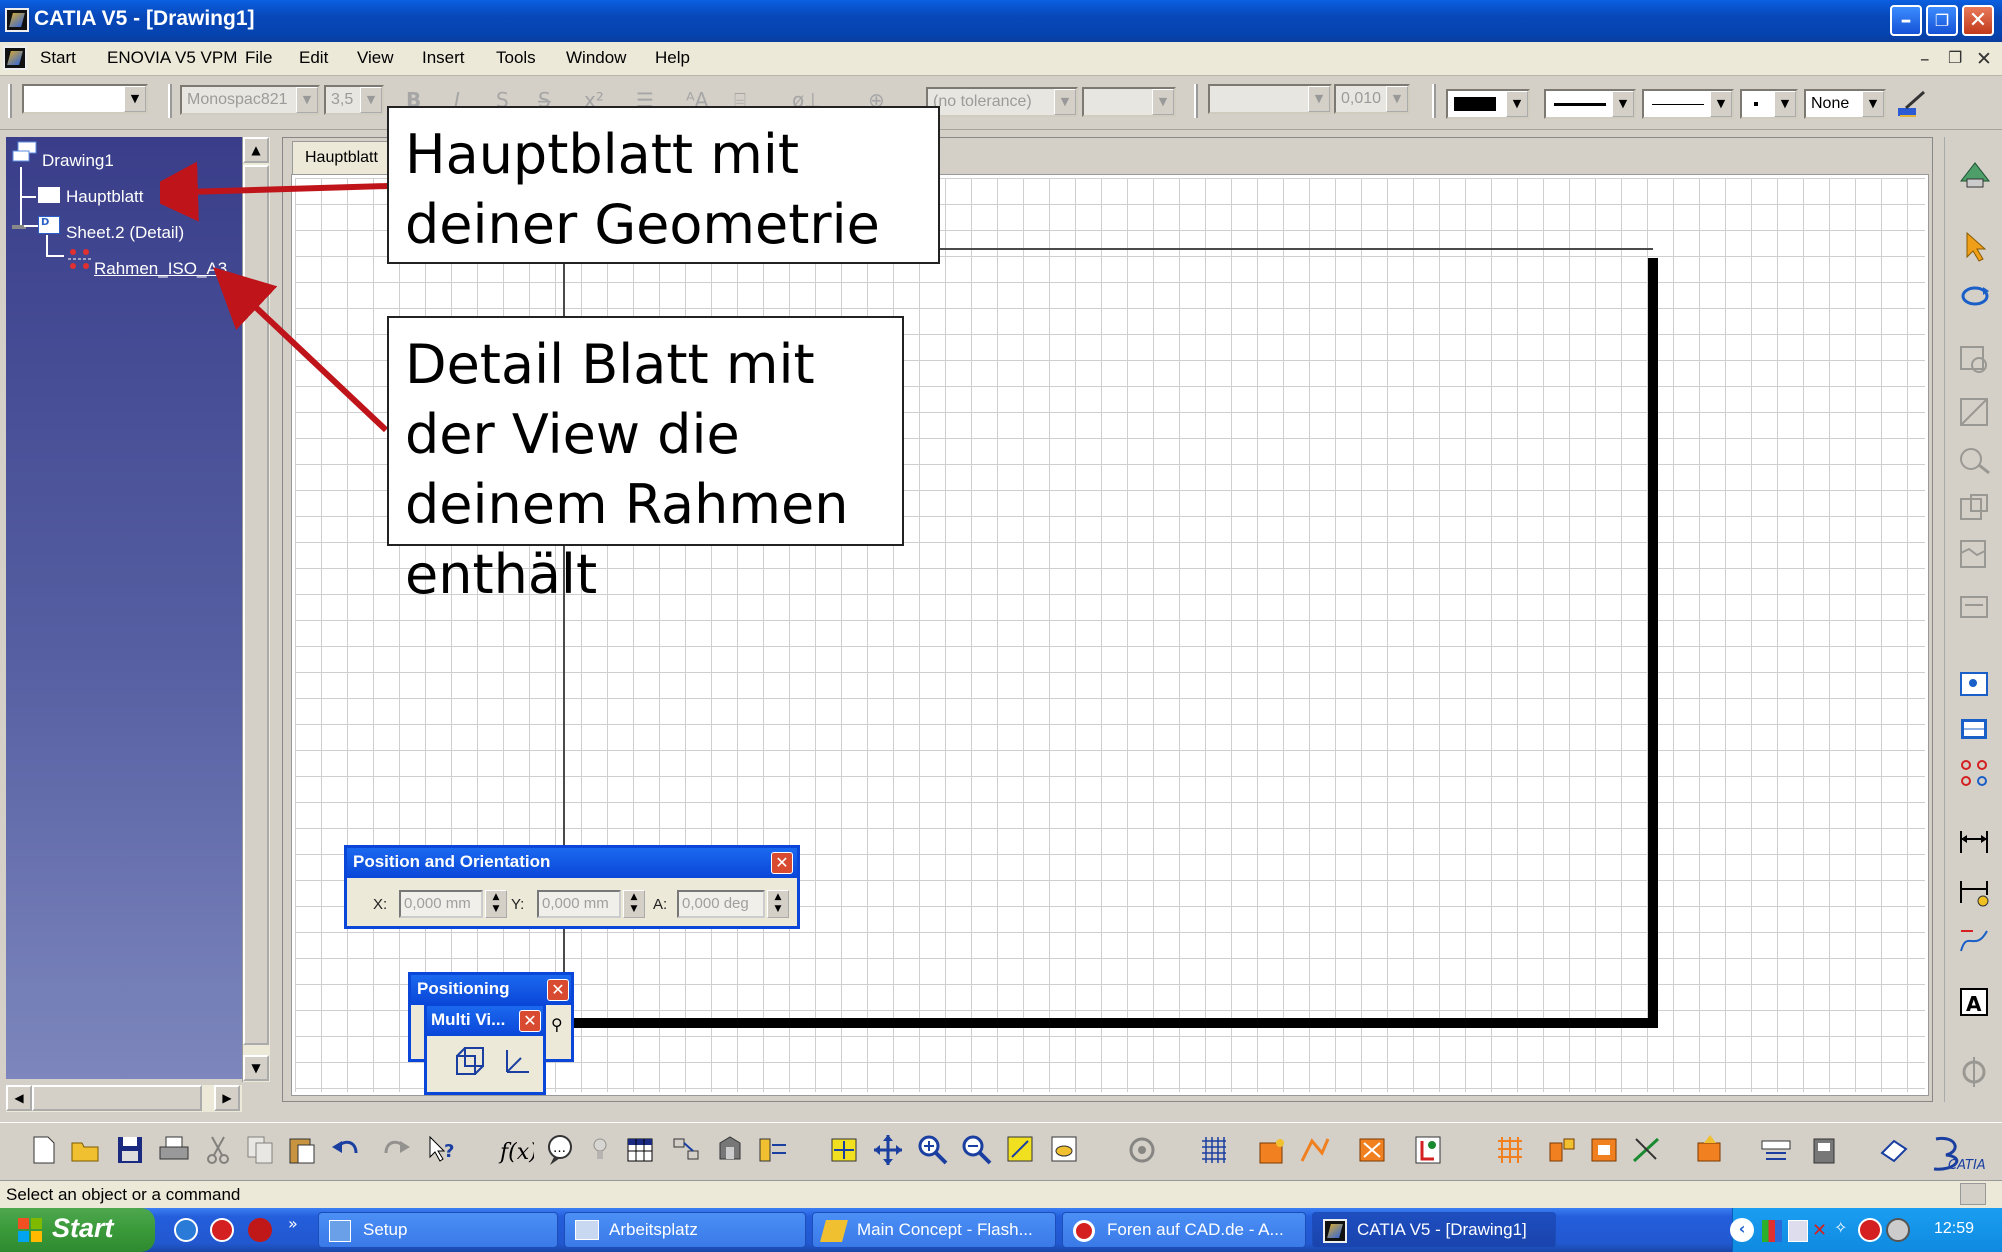 The image size is (2002, 1252). What do you see at coordinates (1824, 1150) in the screenshot?
I see `print-area-icon` at bounding box center [1824, 1150].